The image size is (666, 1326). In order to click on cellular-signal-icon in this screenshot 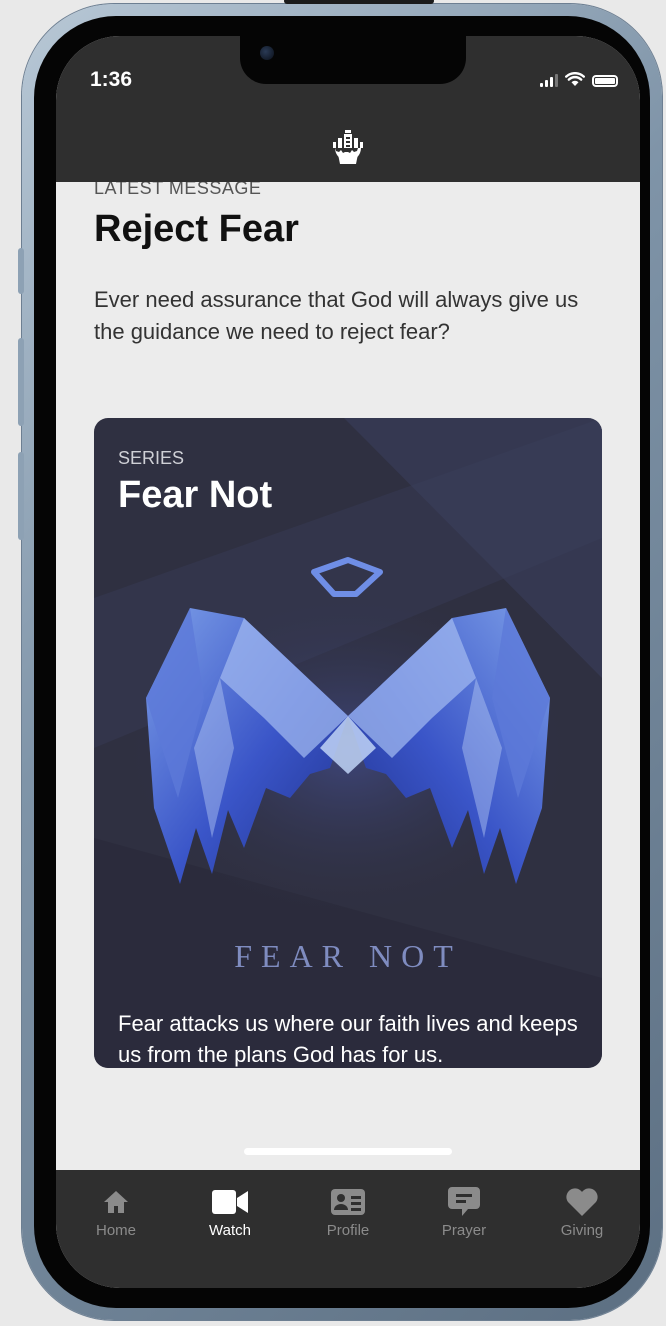, I will do `click(549, 80)`.